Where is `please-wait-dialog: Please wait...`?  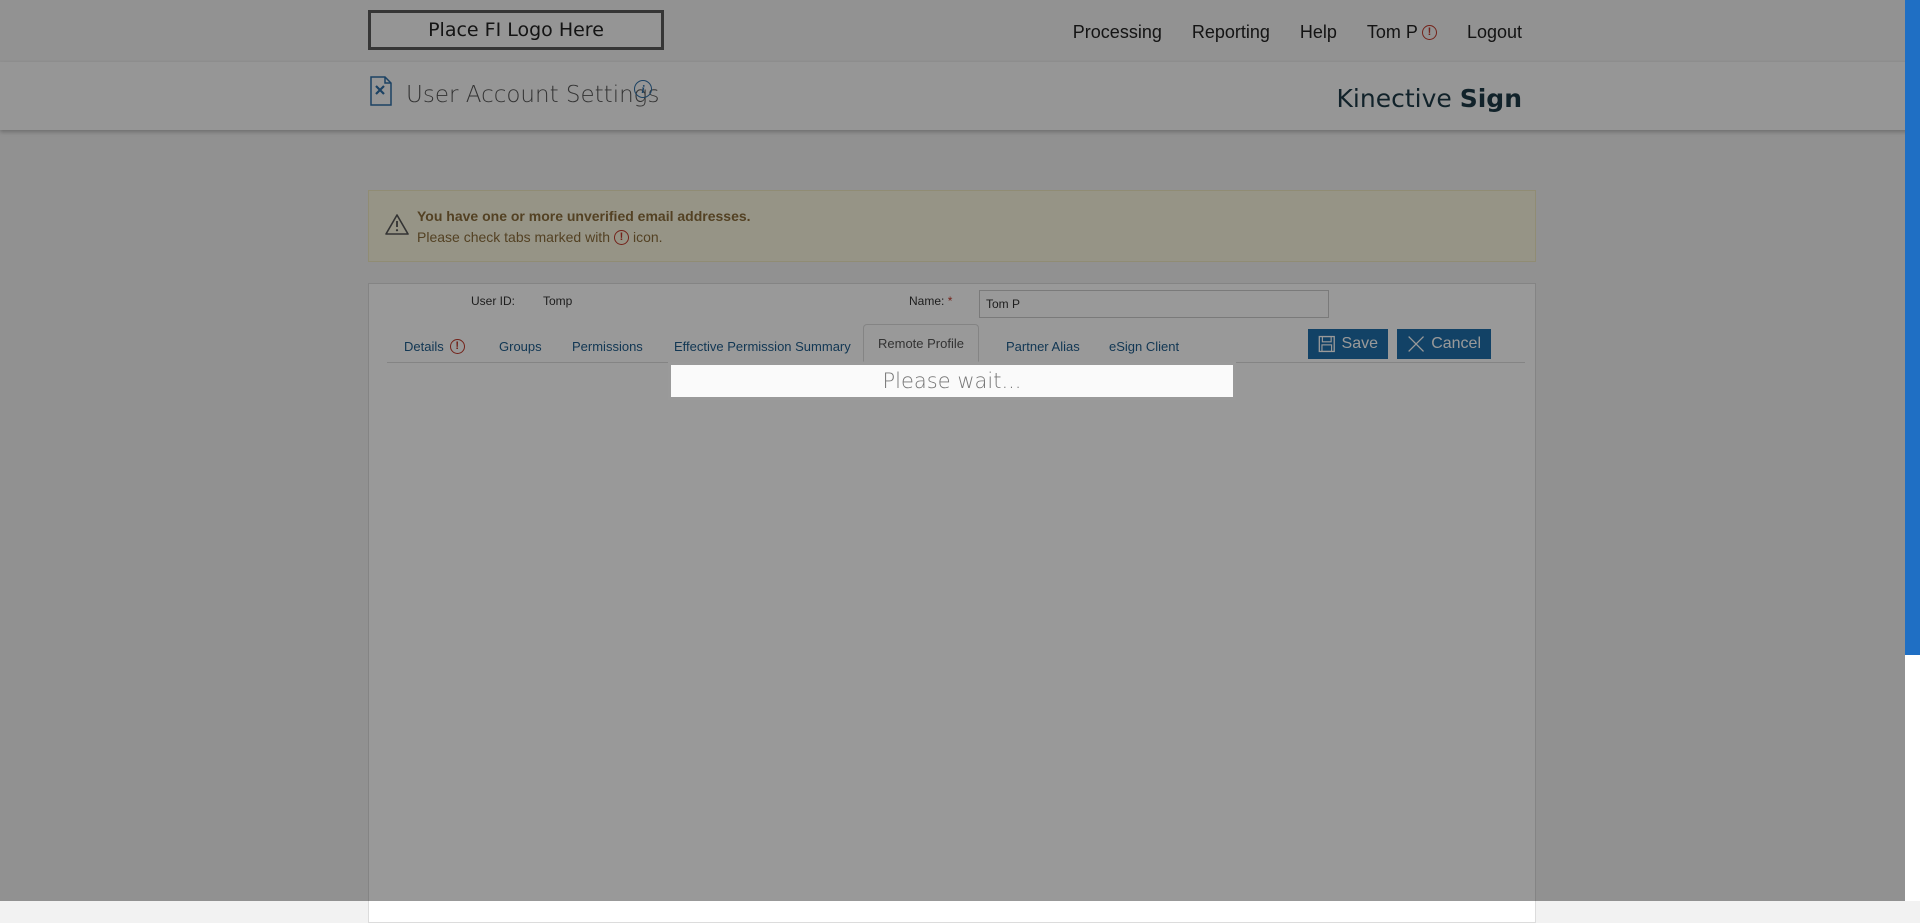 please-wait-dialog: Please wait... is located at coordinates (952, 381).